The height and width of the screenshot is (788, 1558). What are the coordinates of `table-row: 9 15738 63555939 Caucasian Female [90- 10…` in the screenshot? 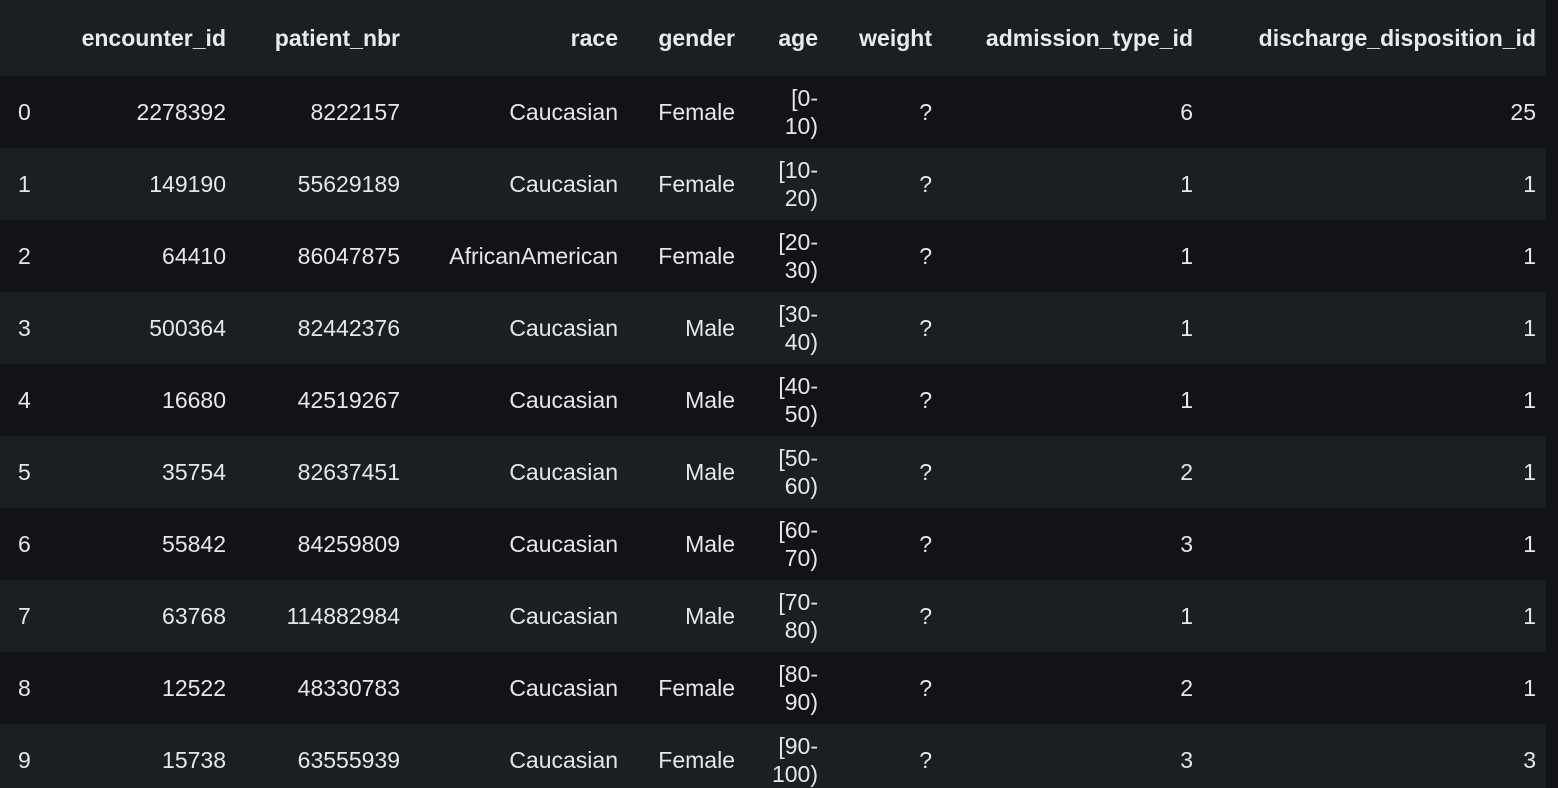 It's located at (773, 756).